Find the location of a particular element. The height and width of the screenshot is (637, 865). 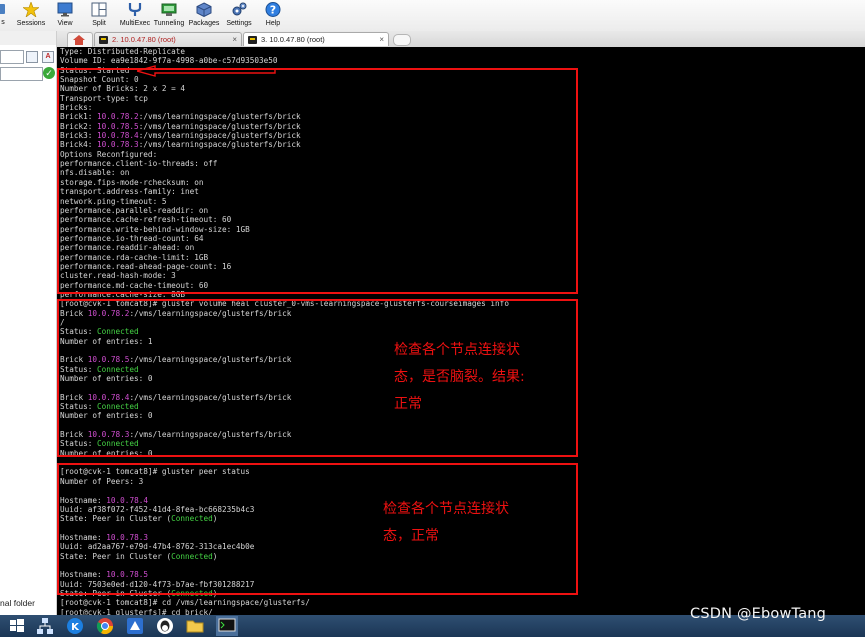

k-app-icon: K is located at coordinates (75, 626).